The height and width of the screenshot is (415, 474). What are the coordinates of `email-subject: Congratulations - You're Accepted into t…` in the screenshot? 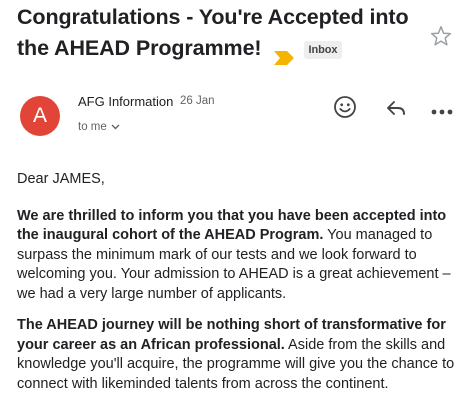 It's located at (222, 33).